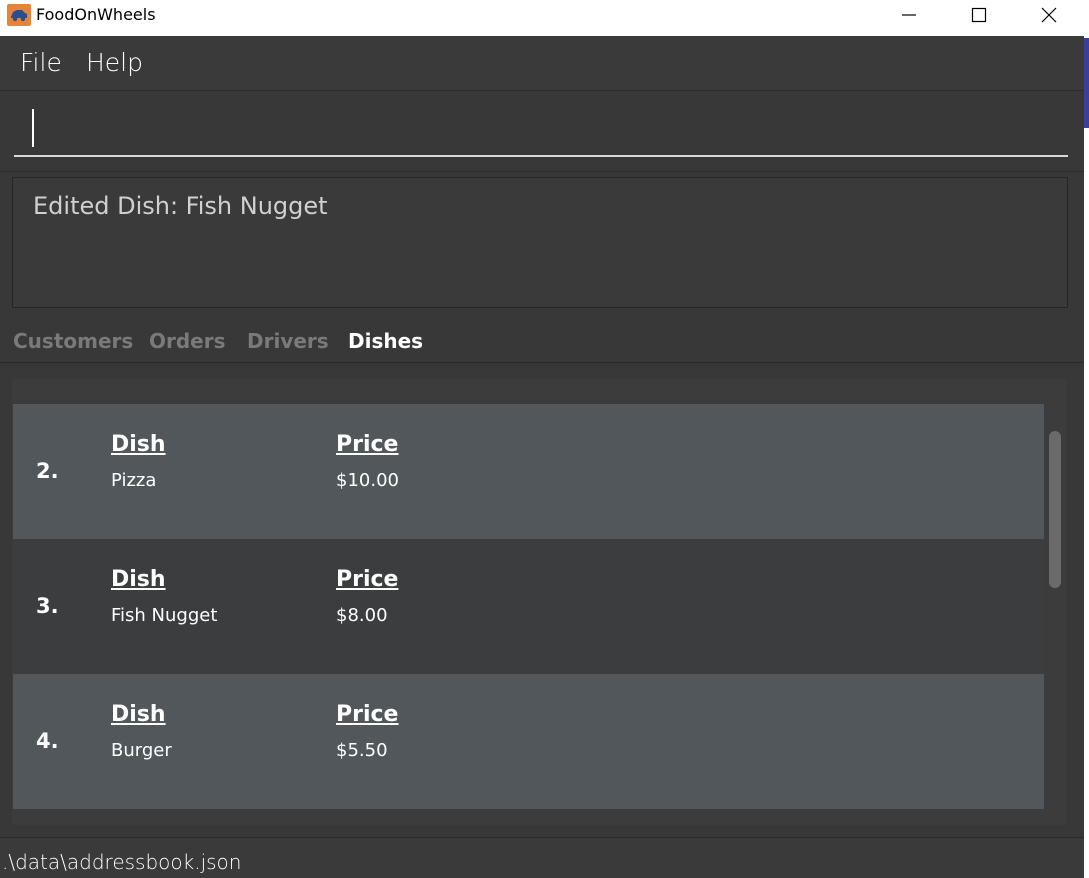 The height and width of the screenshot is (878, 1089). I want to click on tab-drivers: Drivers, so click(288, 341).